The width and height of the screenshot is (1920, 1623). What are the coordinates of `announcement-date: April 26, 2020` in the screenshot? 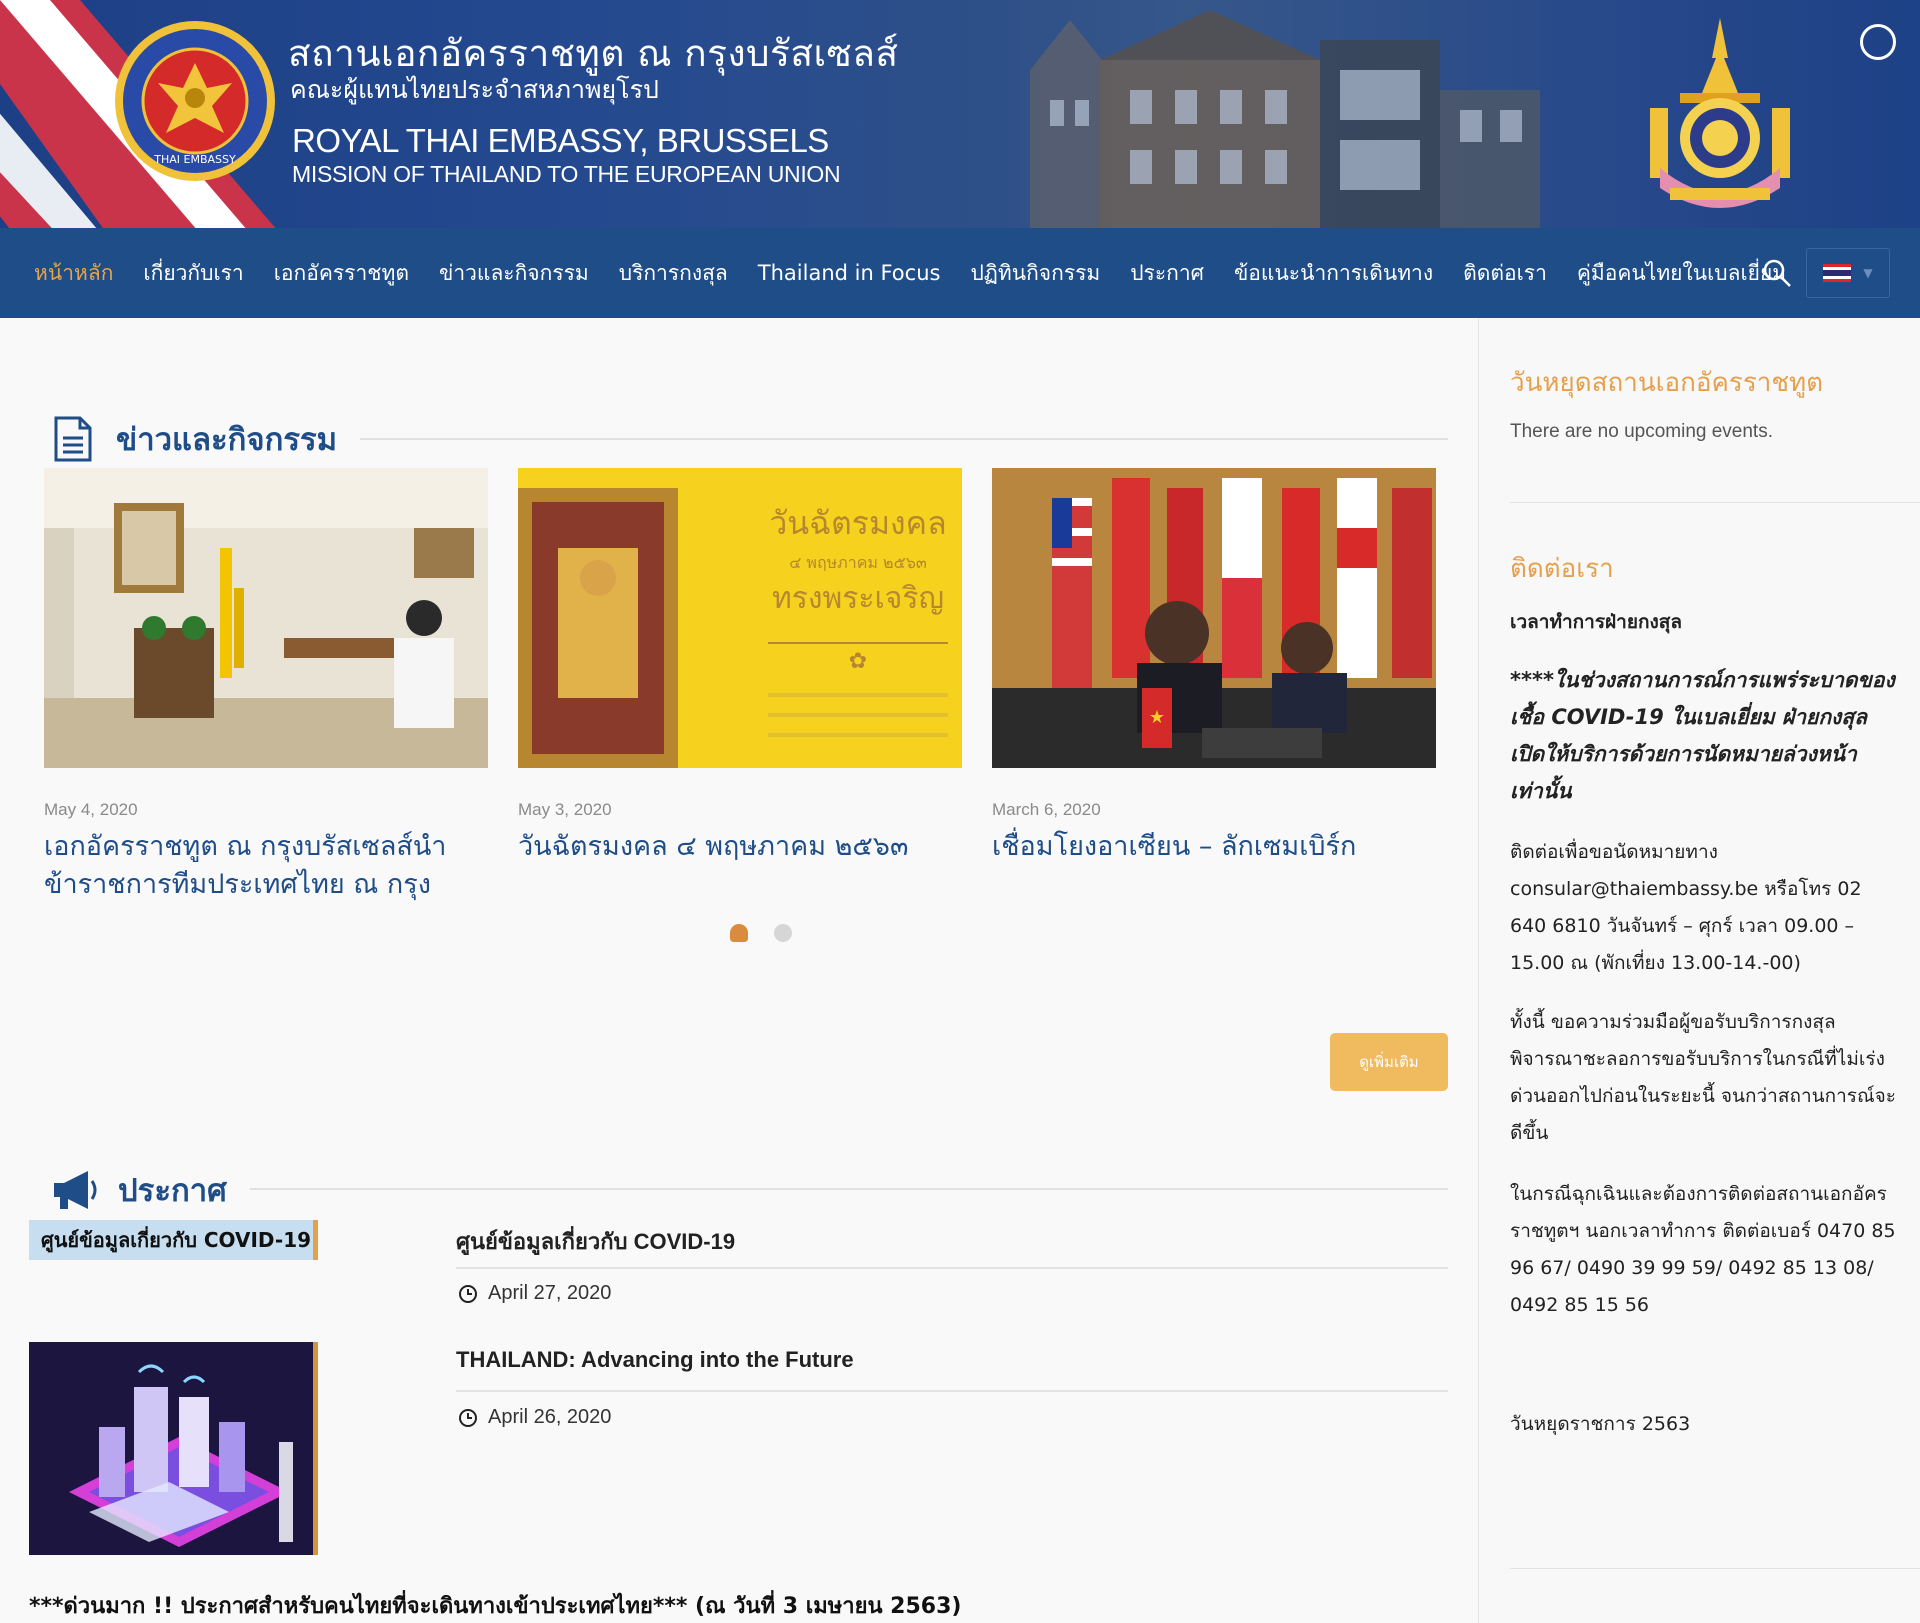 It's located at (534, 1417).